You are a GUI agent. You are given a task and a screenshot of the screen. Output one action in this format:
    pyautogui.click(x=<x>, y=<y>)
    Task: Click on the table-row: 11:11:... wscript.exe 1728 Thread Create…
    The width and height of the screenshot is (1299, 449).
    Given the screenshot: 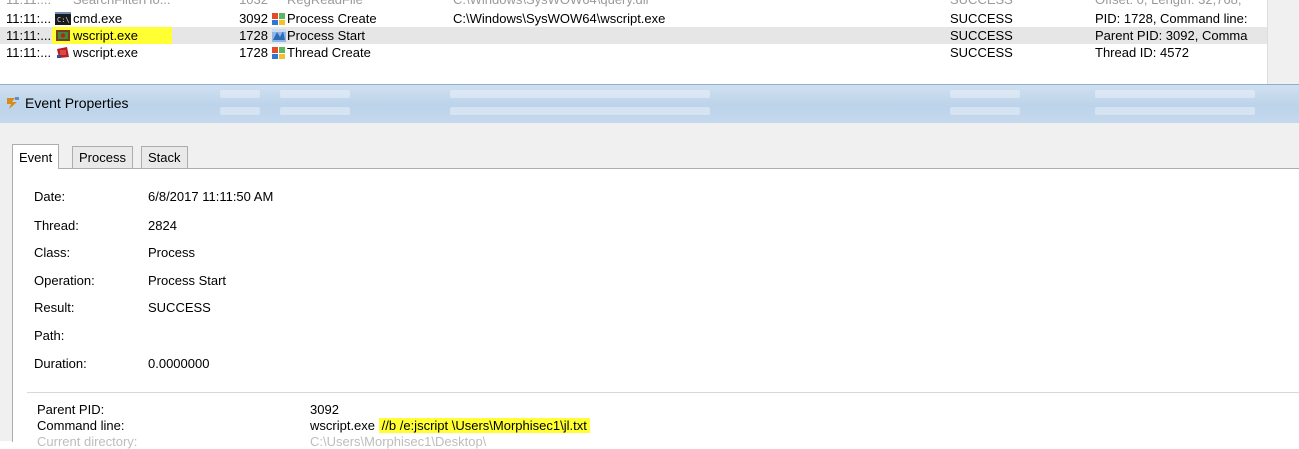 What is the action you would take?
    pyautogui.click(x=634, y=52)
    